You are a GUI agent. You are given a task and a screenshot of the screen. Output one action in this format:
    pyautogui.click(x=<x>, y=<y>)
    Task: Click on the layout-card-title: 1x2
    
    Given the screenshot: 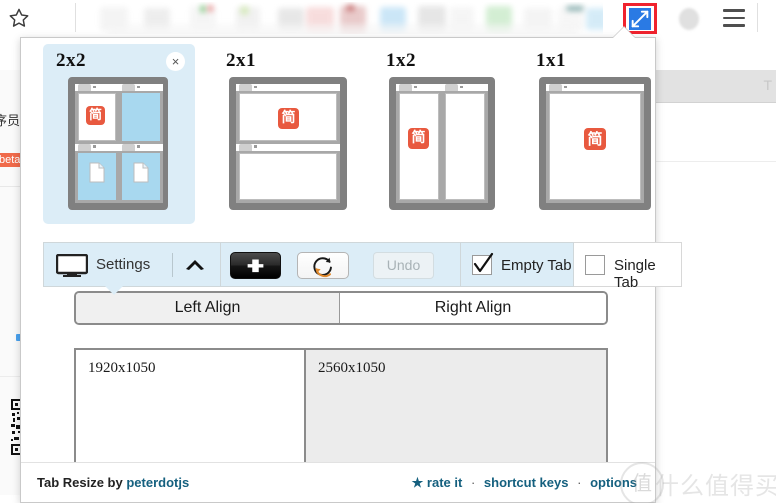 What is the action you would take?
    pyautogui.click(x=401, y=60)
    